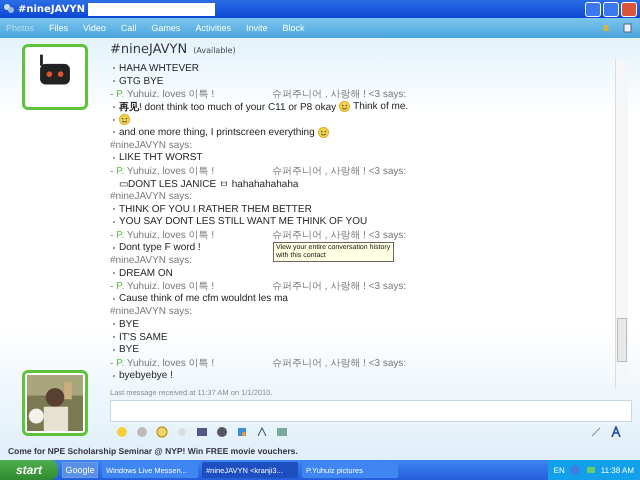 The image size is (640, 480). Describe the element at coordinates (160, 248) in the screenshot. I see `message-text: Dont type F word !` at that location.